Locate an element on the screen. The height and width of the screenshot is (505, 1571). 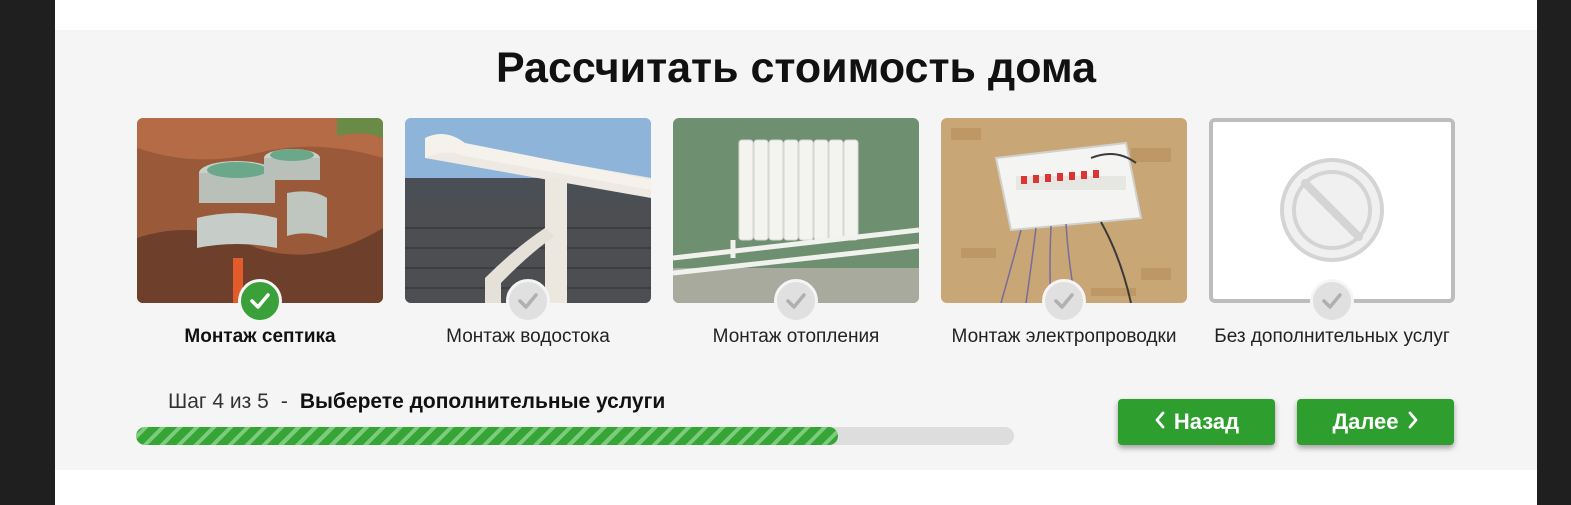
option-card-none: Без дополнительных услуг is located at coordinates (1332, 233).